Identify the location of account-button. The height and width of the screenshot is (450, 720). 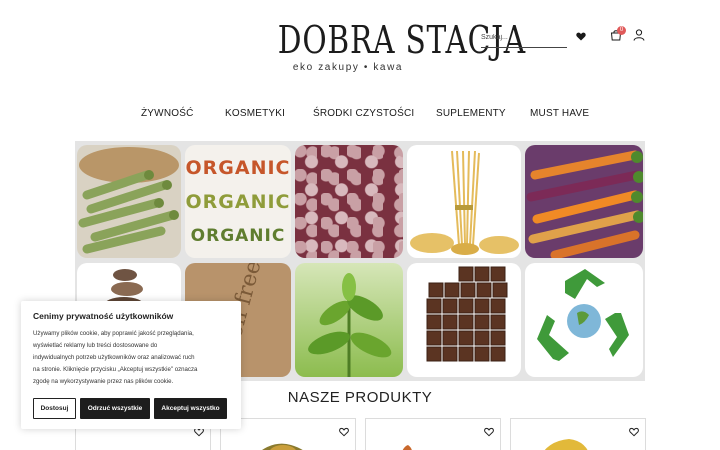
(638, 34).